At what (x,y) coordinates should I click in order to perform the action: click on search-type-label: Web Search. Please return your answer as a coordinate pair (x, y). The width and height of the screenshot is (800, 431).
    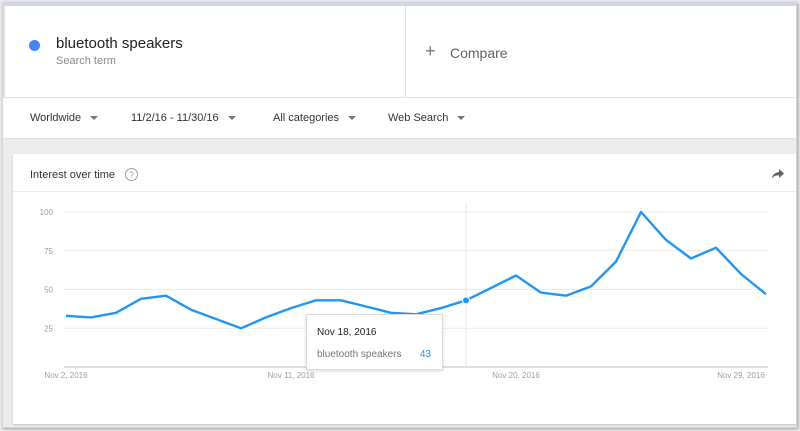
    Looking at the image, I should click on (418, 118).